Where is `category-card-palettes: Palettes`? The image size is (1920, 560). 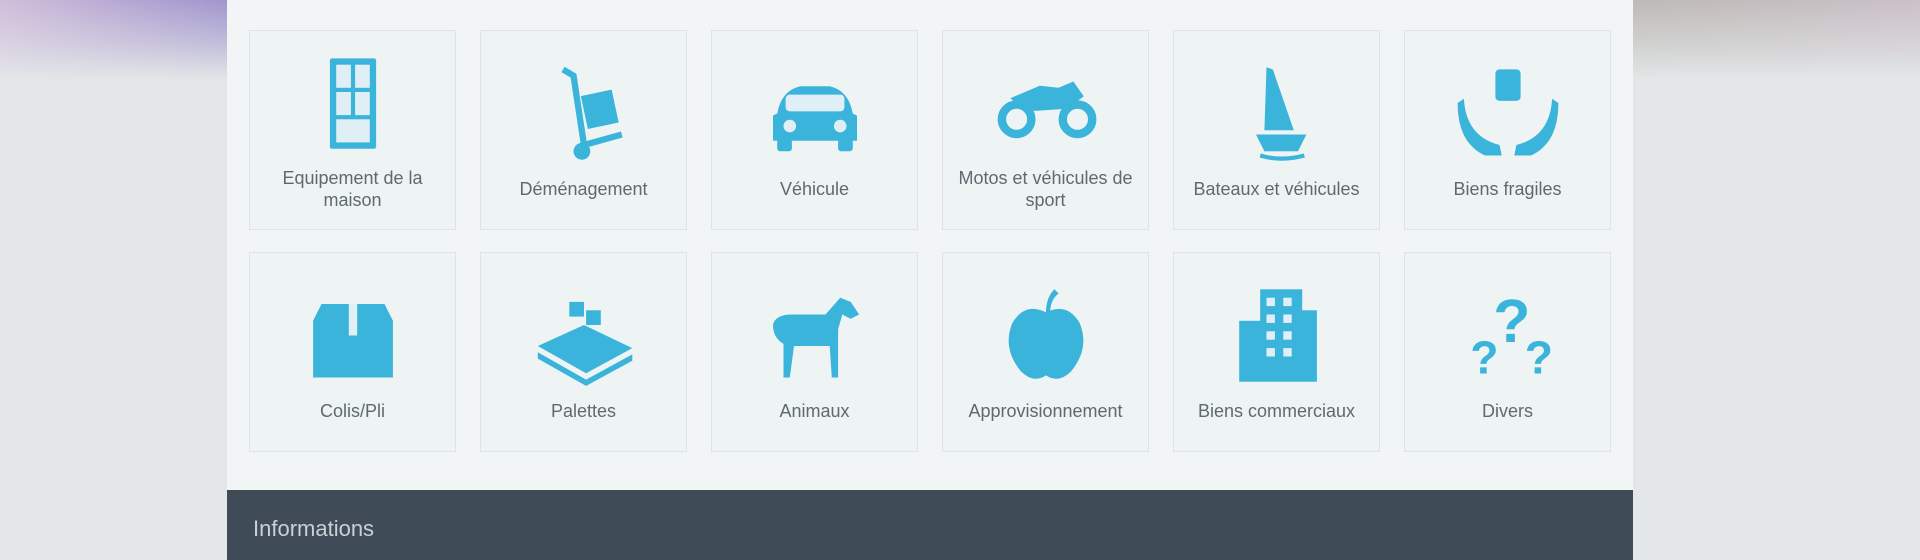
category-card-palettes: Palettes is located at coordinates (583, 352).